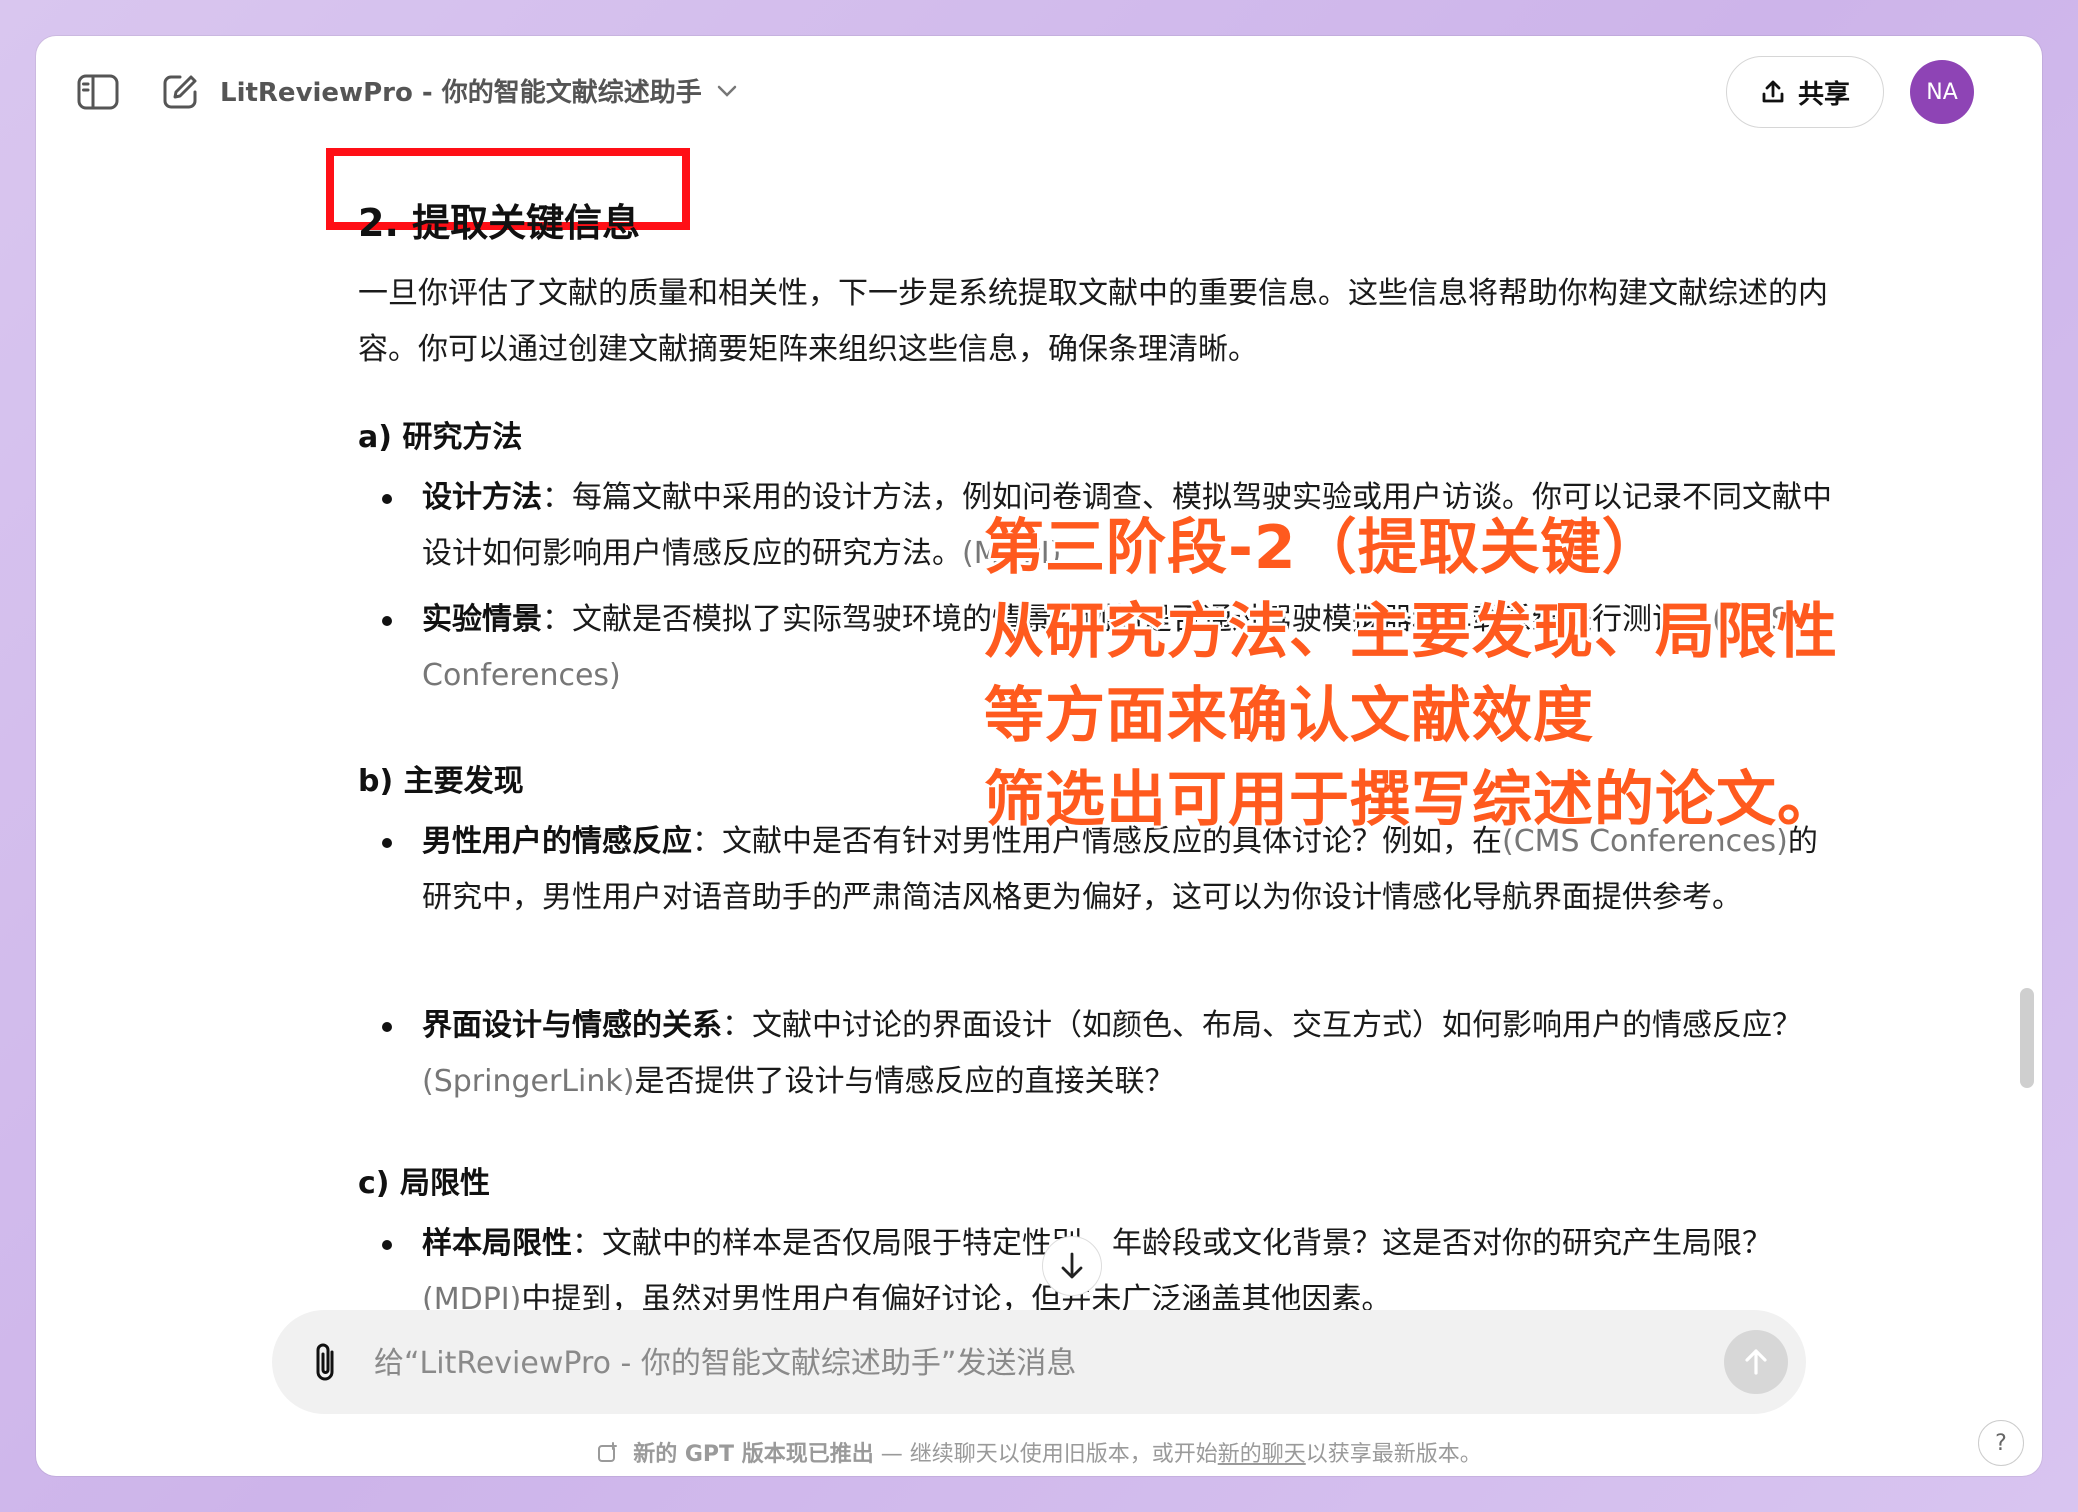 The height and width of the screenshot is (1512, 2078). What do you see at coordinates (1823, 94) in the screenshot?
I see `share-label: 共享` at bounding box center [1823, 94].